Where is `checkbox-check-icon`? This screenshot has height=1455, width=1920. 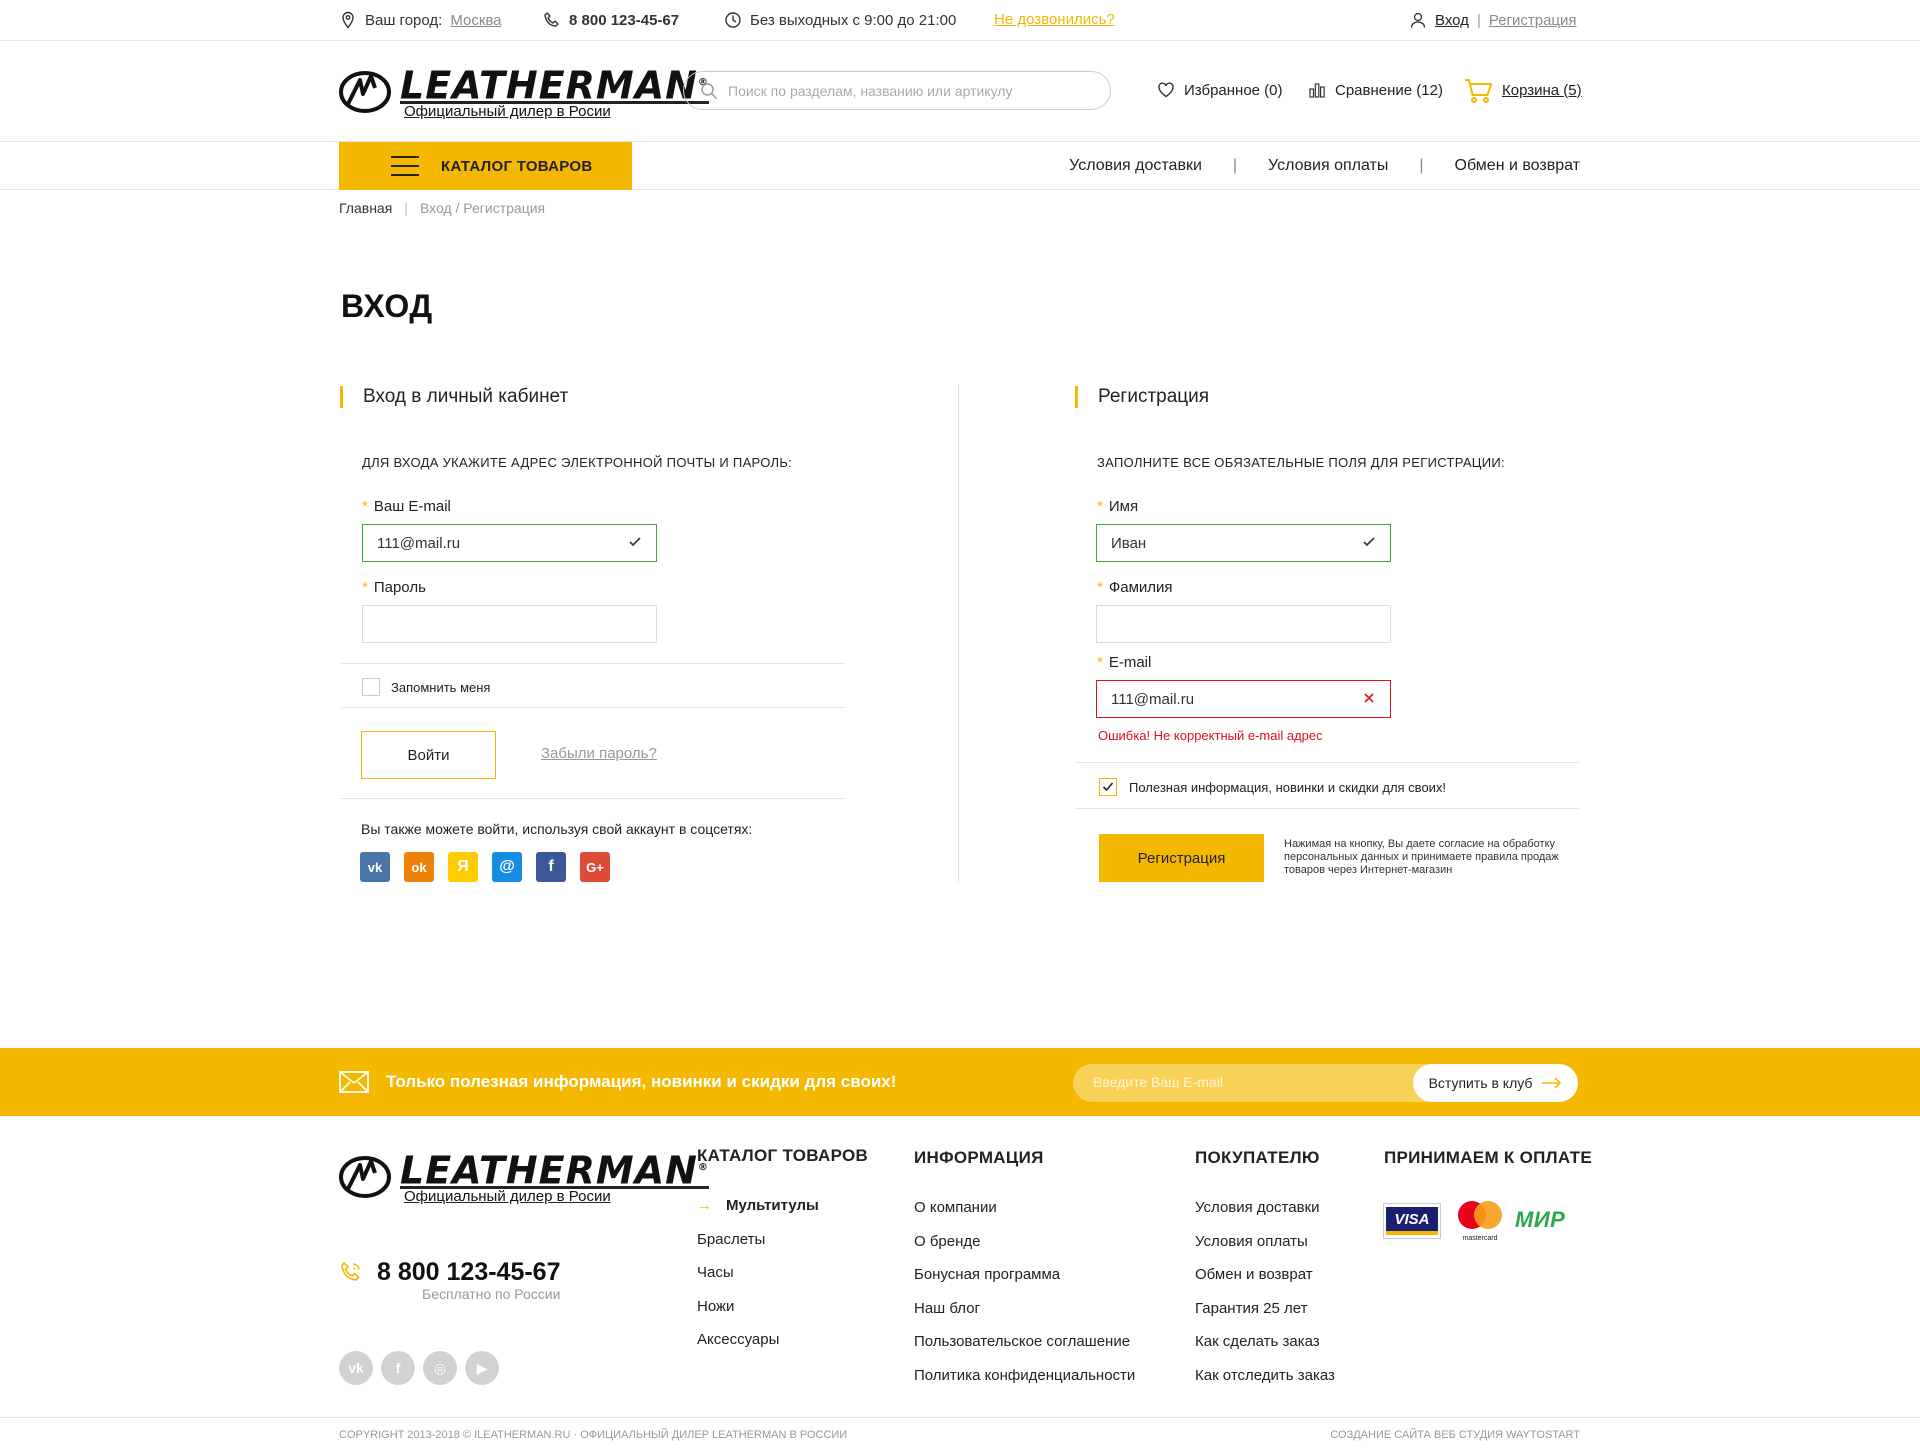
checkbox-check-icon is located at coordinates (1108, 787).